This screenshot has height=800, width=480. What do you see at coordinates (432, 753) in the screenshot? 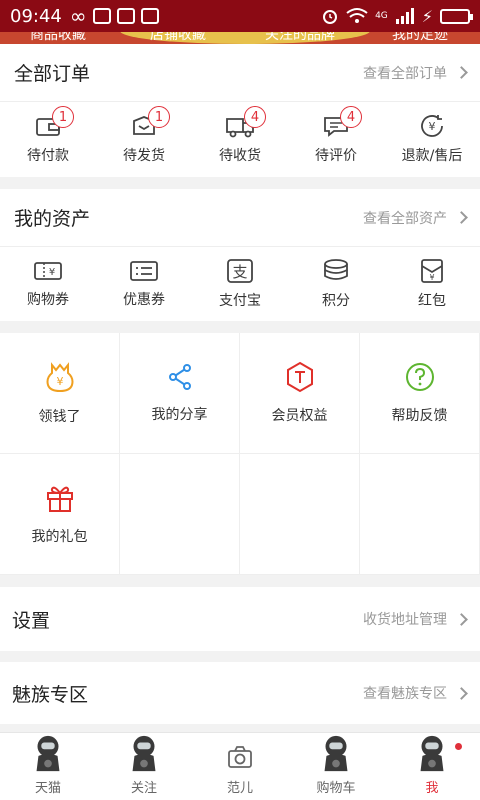
I see `me-mascot-icon` at bounding box center [432, 753].